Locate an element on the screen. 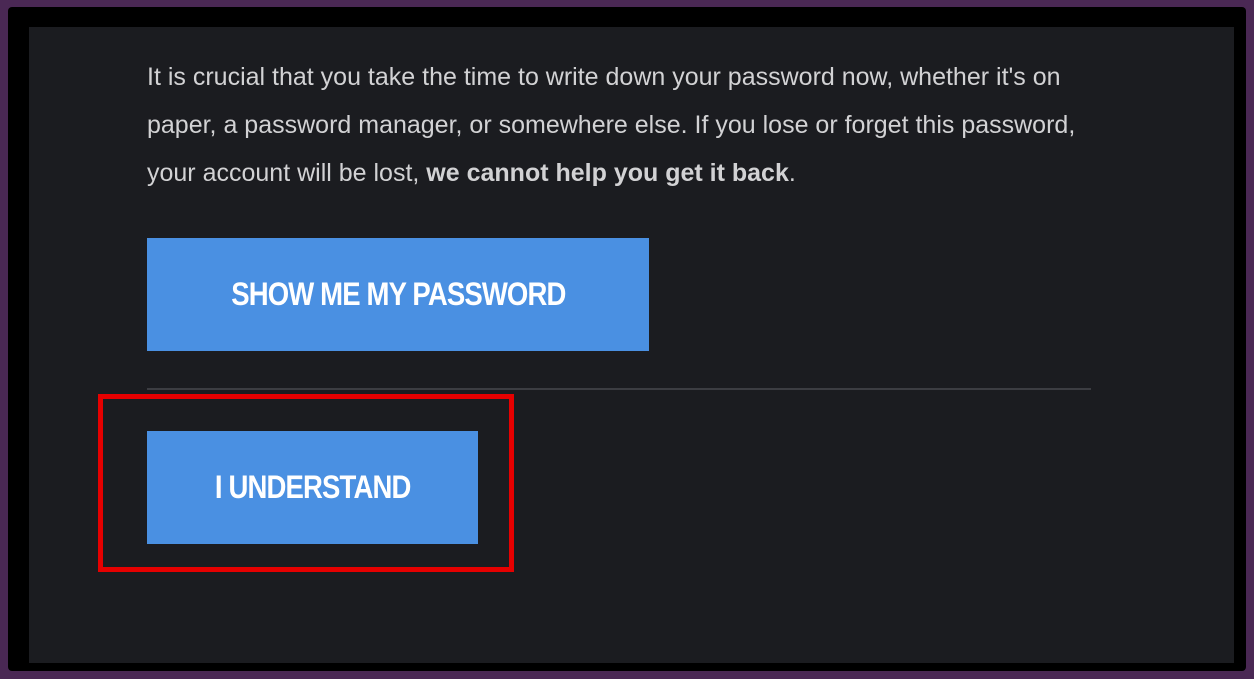 Image resolution: width=1254 pixels, height=679 pixels. warning-line-3-prefix: your account will be lost, is located at coordinates (287, 173).